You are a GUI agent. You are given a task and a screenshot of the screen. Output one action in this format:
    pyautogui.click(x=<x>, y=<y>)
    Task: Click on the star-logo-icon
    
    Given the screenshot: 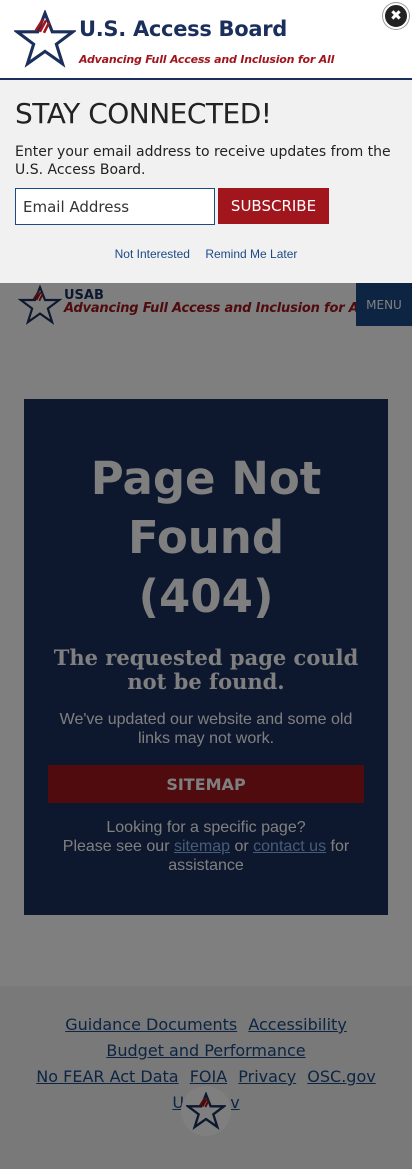 What is the action you would take?
    pyautogui.click(x=45, y=39)
    